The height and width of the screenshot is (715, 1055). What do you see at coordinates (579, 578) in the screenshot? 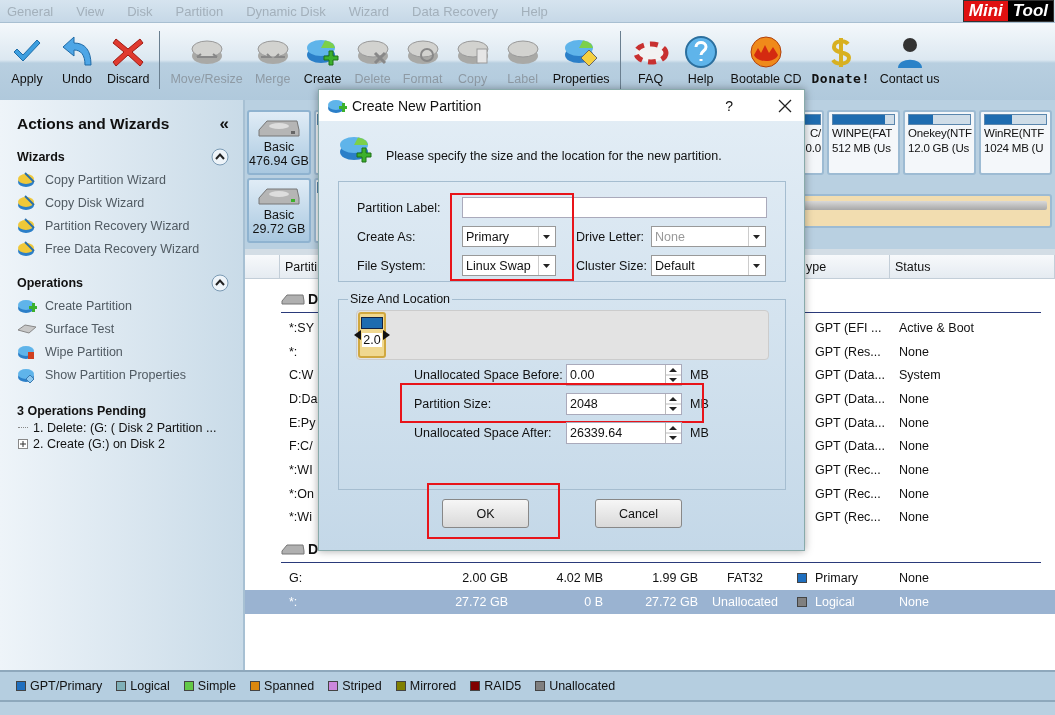
I see `table-cell: 4.02 MB` at bounding box center [579, 578].